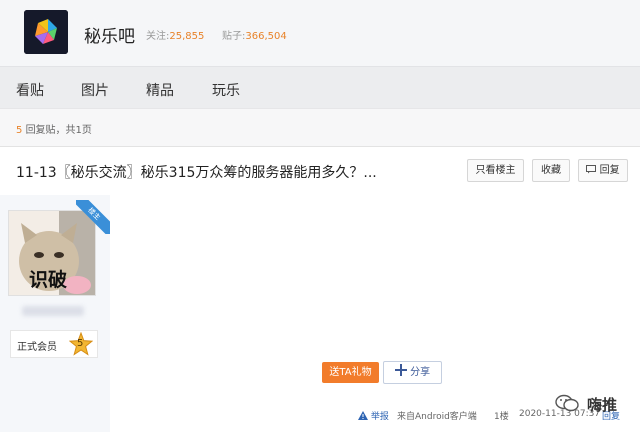 The image size is (640, 432). I want to click on send-gift-button: 送TA礼物, so click(350, 372).